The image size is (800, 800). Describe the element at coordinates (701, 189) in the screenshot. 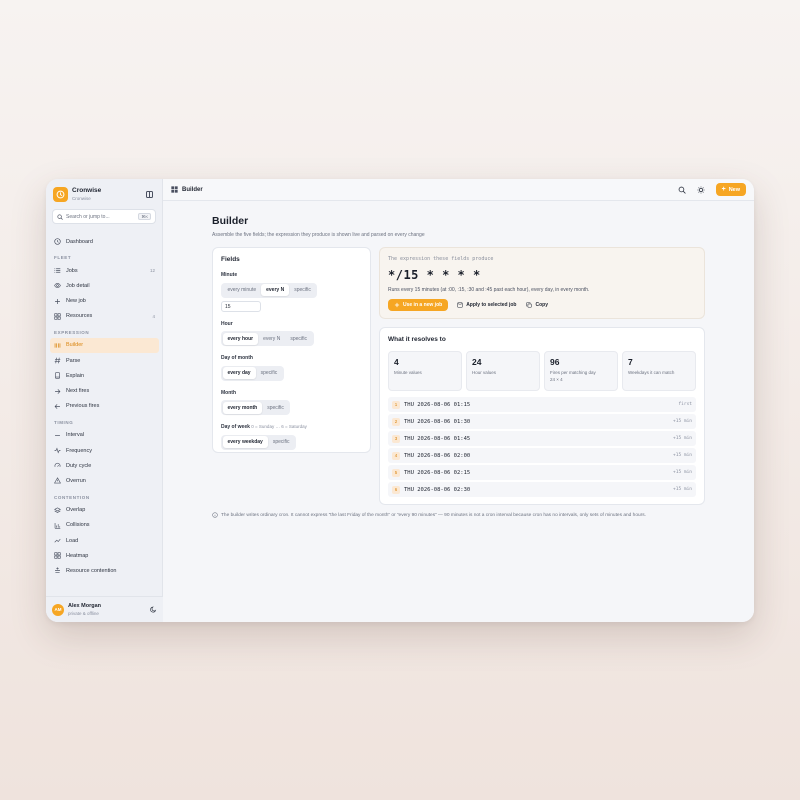

I see `sun-icon` at that location.